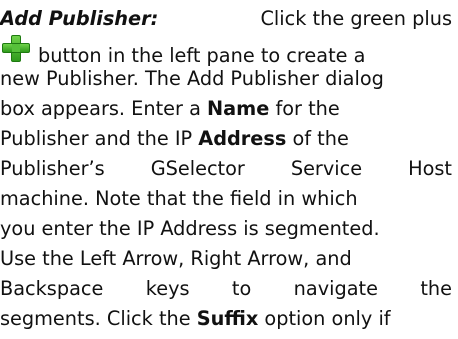 Image resolution: width=458 pixels, height=339 pixels. Describe the element at coordinates (226, 19) in the screenshot. I see `text-line-1: Add Publisher: Click the green plus` at that location.